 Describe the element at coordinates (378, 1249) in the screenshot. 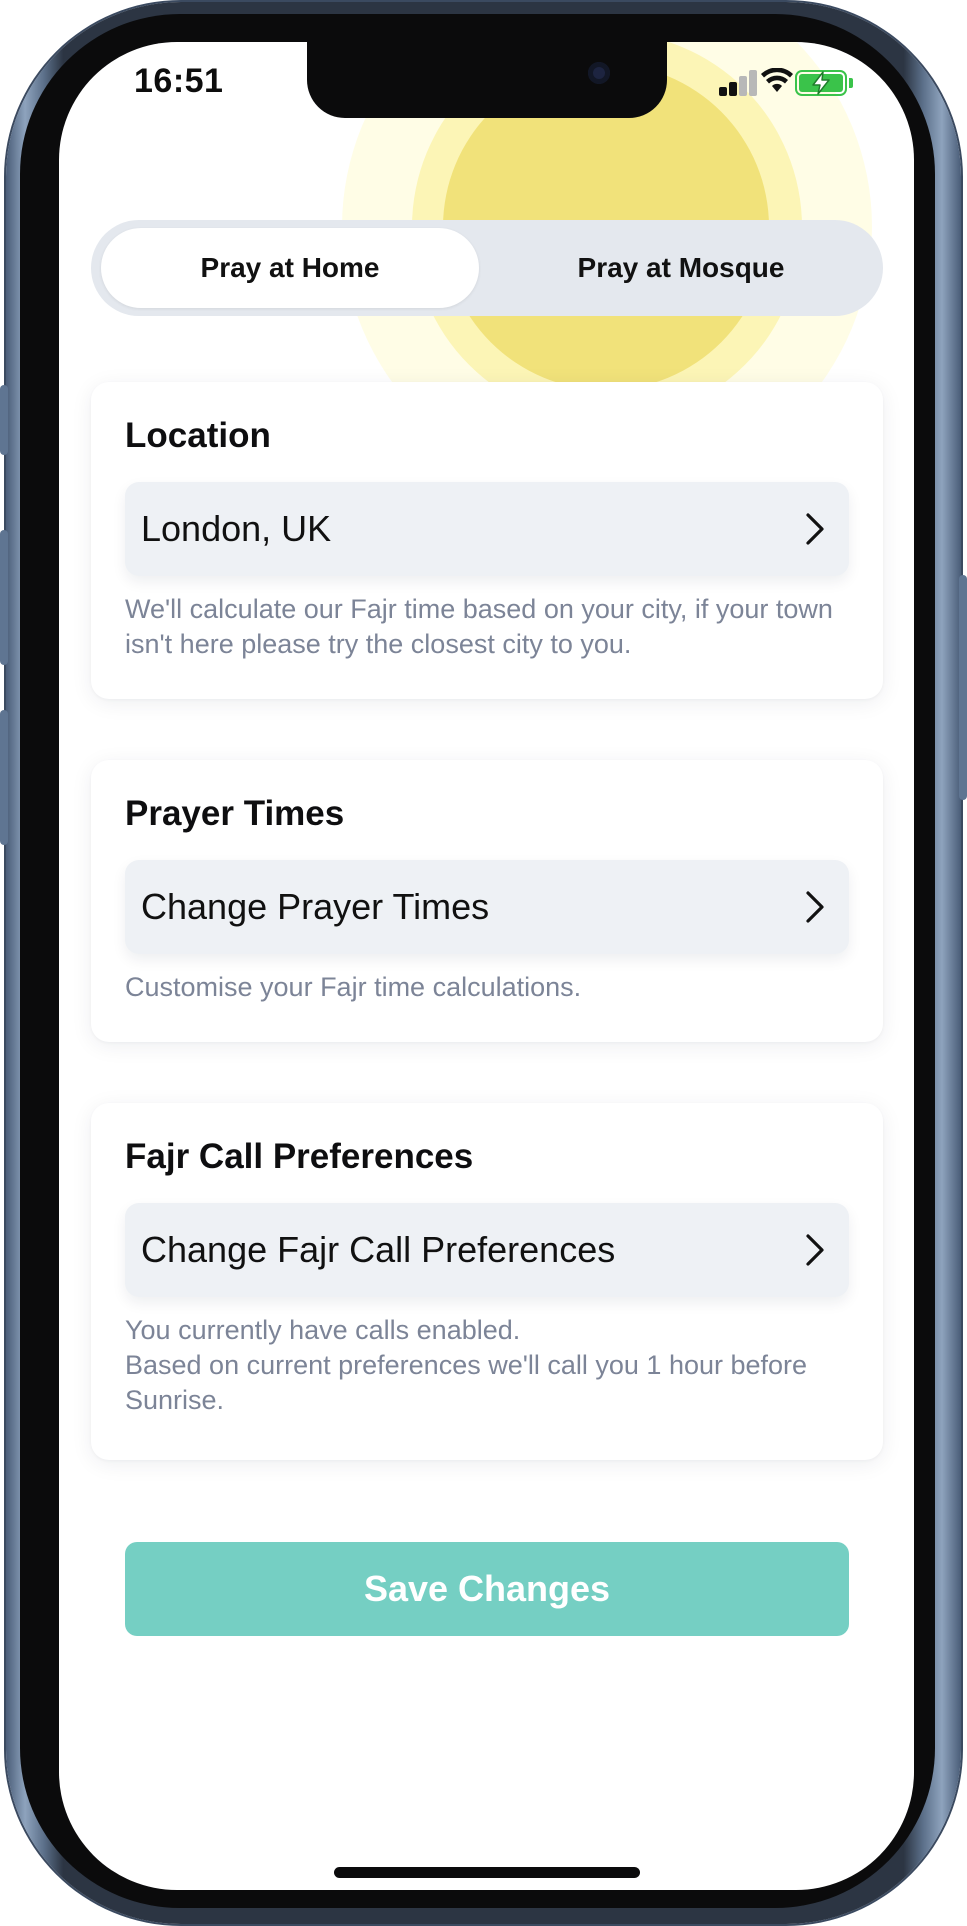

I see `change-fajr-call-label: Change Fajr Call Preferences` at that location.